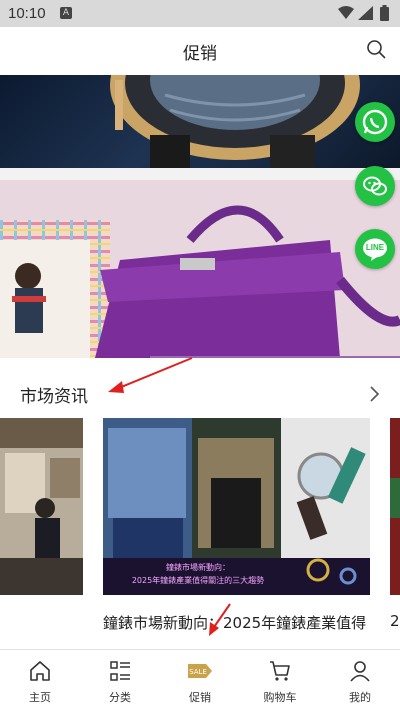  Describe the element at coordinates (395, 621) in the screenshot. I see `news-card-title: 20` at that location.